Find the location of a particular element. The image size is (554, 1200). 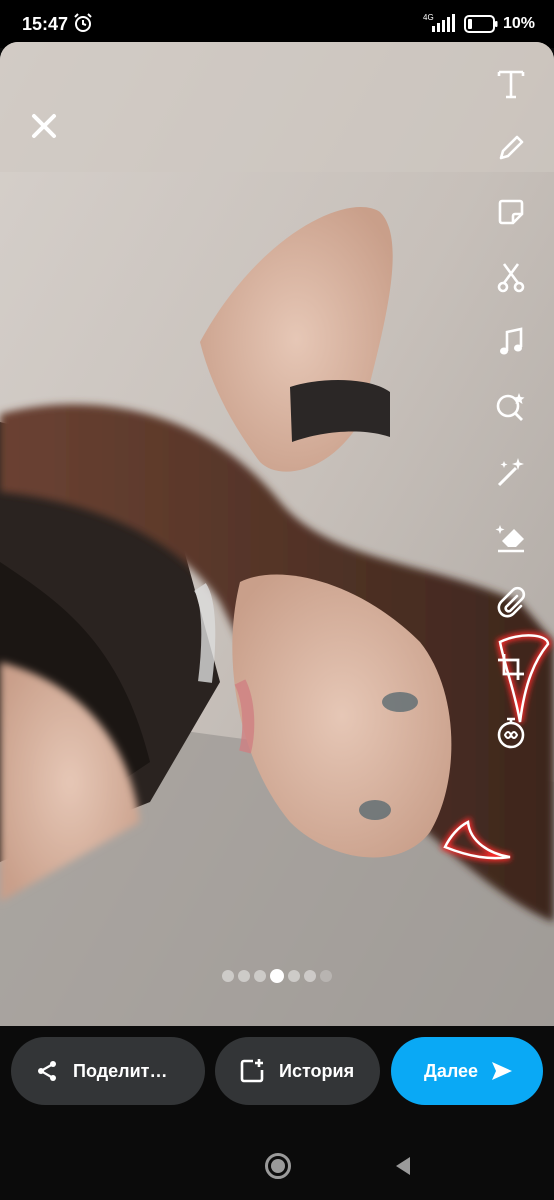

crop-icon is located at coordinates (511, 667).